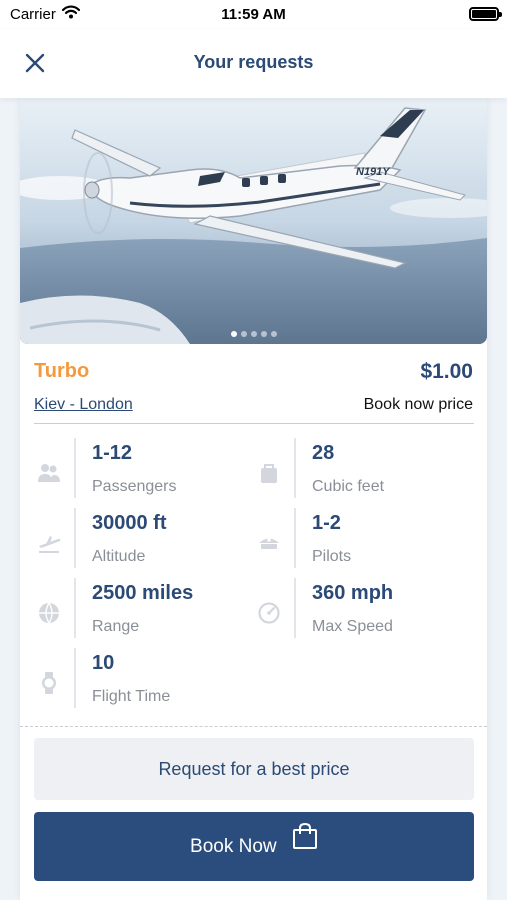 The height and width of the screenshot is (900, 507). I want to click on spec-flight-time: 10 Flight Time, so click(144, 680).